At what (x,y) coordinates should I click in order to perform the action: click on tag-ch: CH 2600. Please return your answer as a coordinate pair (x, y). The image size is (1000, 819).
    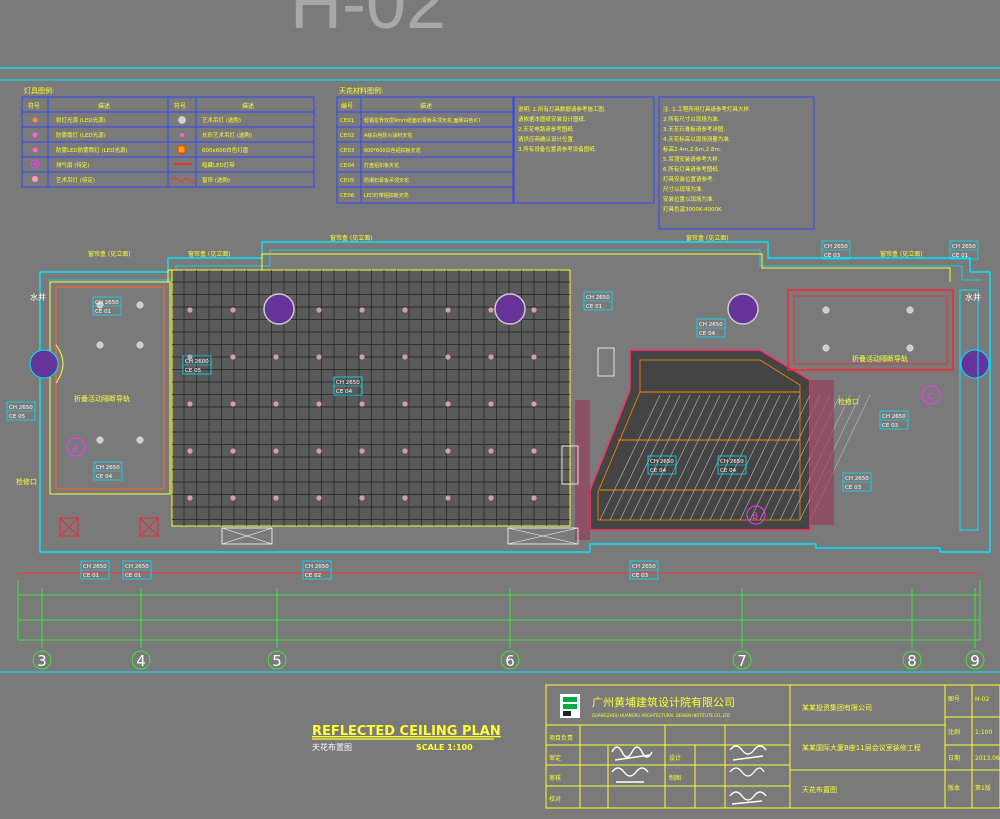
    Looking at the image, I should click on (197, 362).